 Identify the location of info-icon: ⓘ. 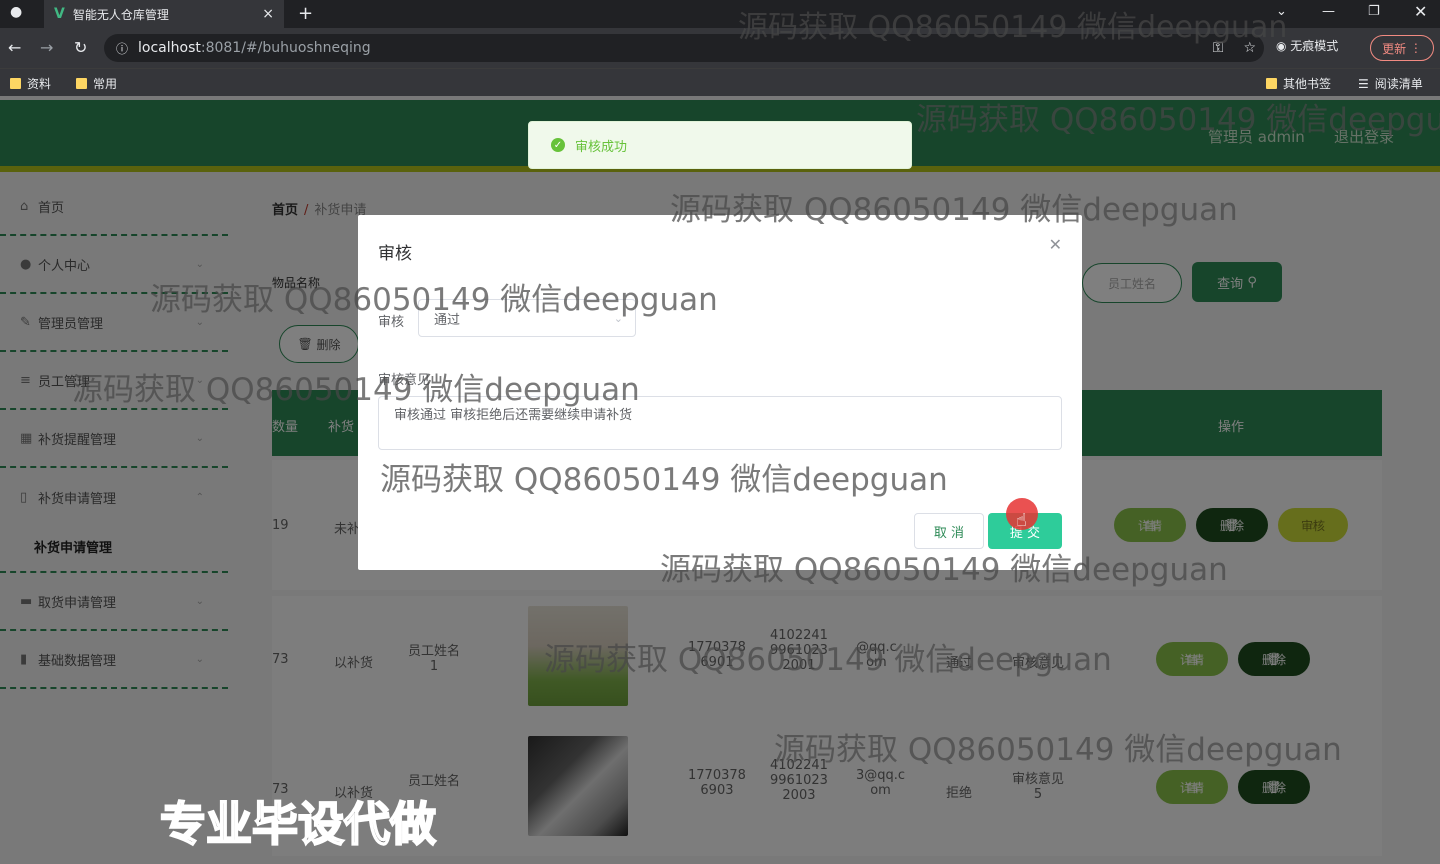
(122, 48).